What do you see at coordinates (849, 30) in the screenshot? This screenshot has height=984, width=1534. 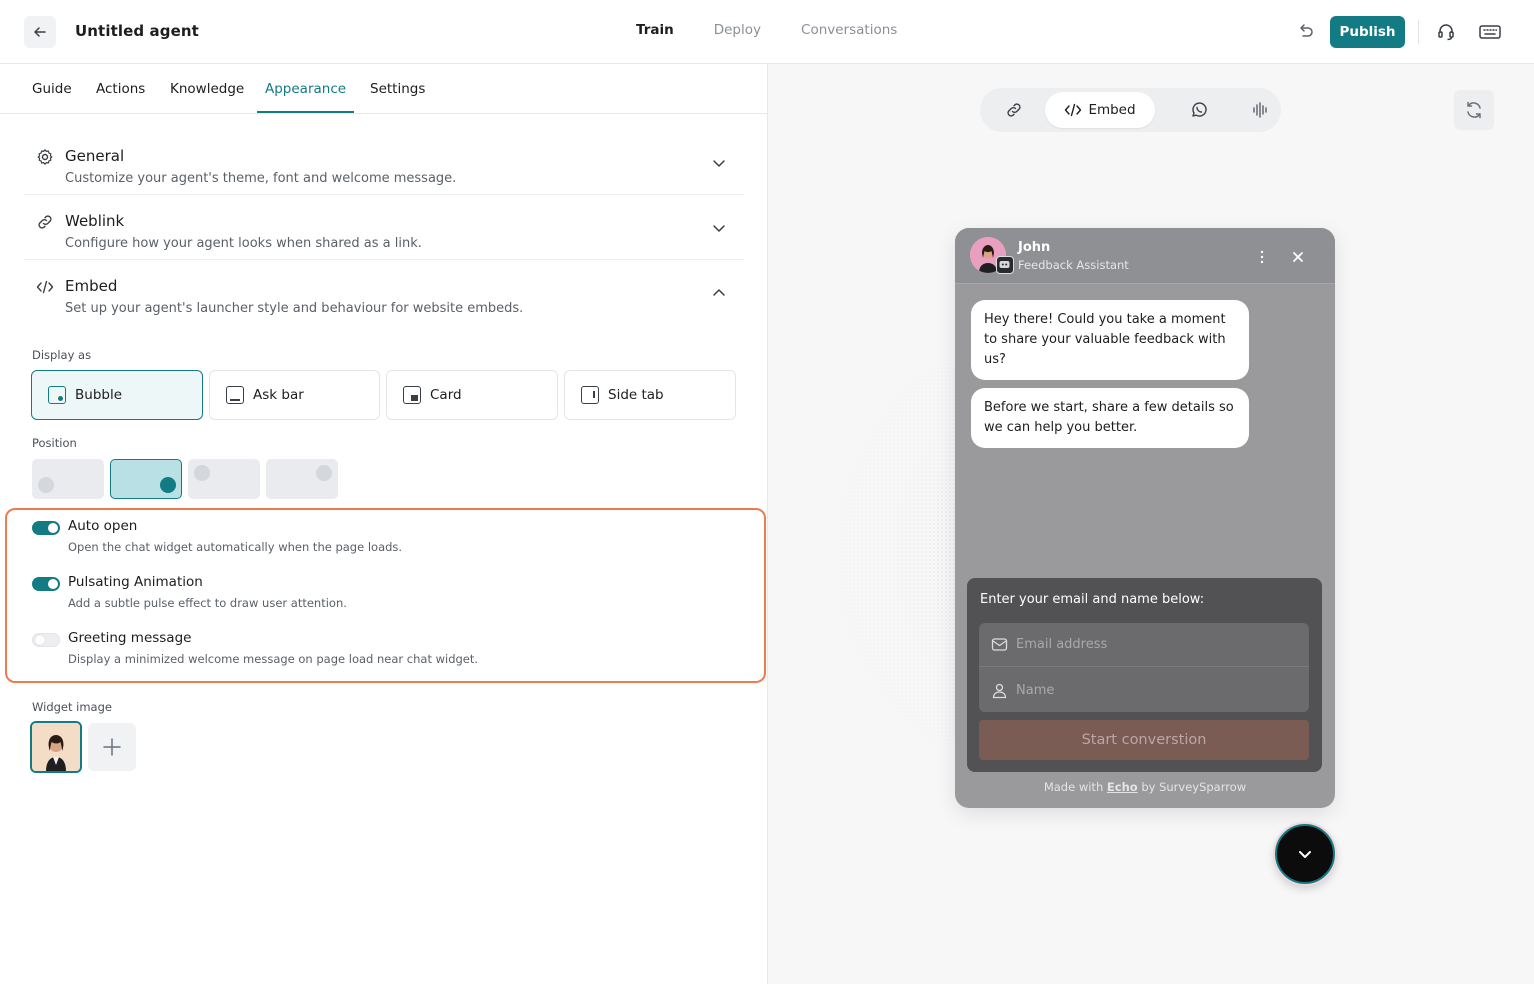 I see `tab-conversations: Conversations` at bounding box center [849, 30].